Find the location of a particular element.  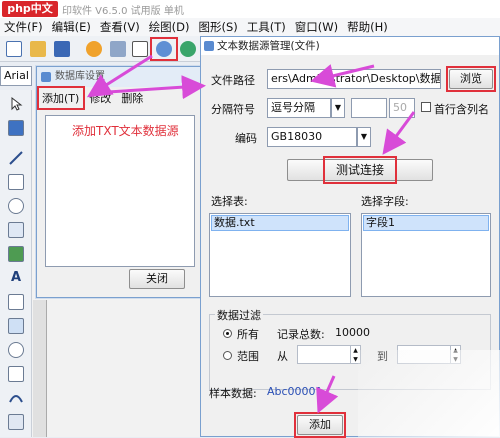

arrow-to-dialog is located at coordinates (156, 87).